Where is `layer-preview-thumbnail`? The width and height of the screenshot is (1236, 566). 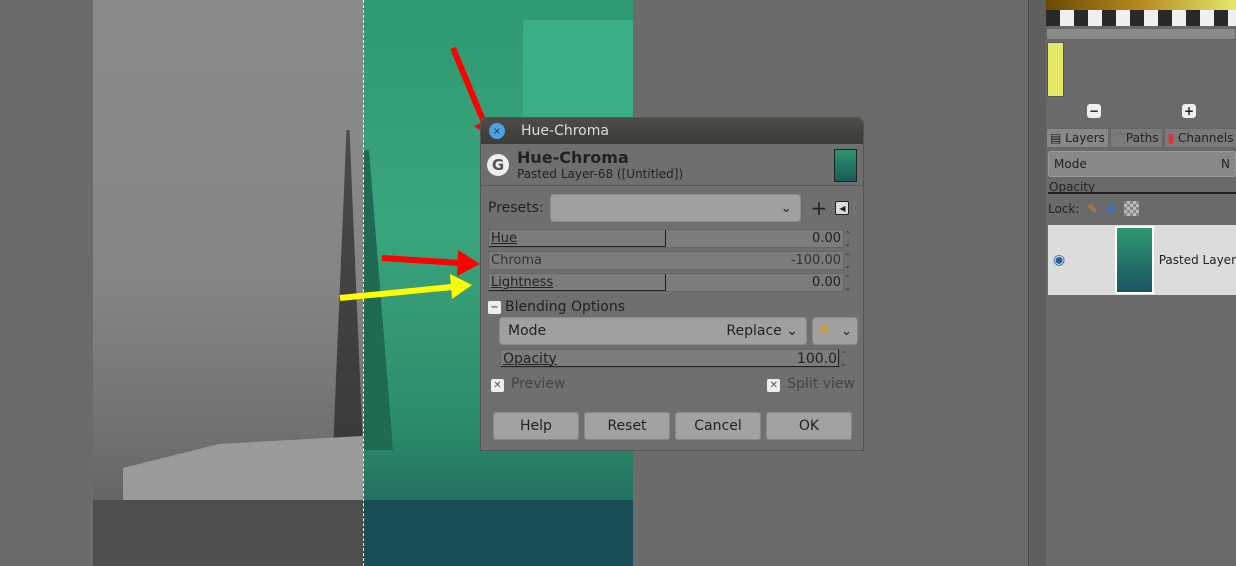 layer-preview-thumbnail is located at coordinates (845, 165).